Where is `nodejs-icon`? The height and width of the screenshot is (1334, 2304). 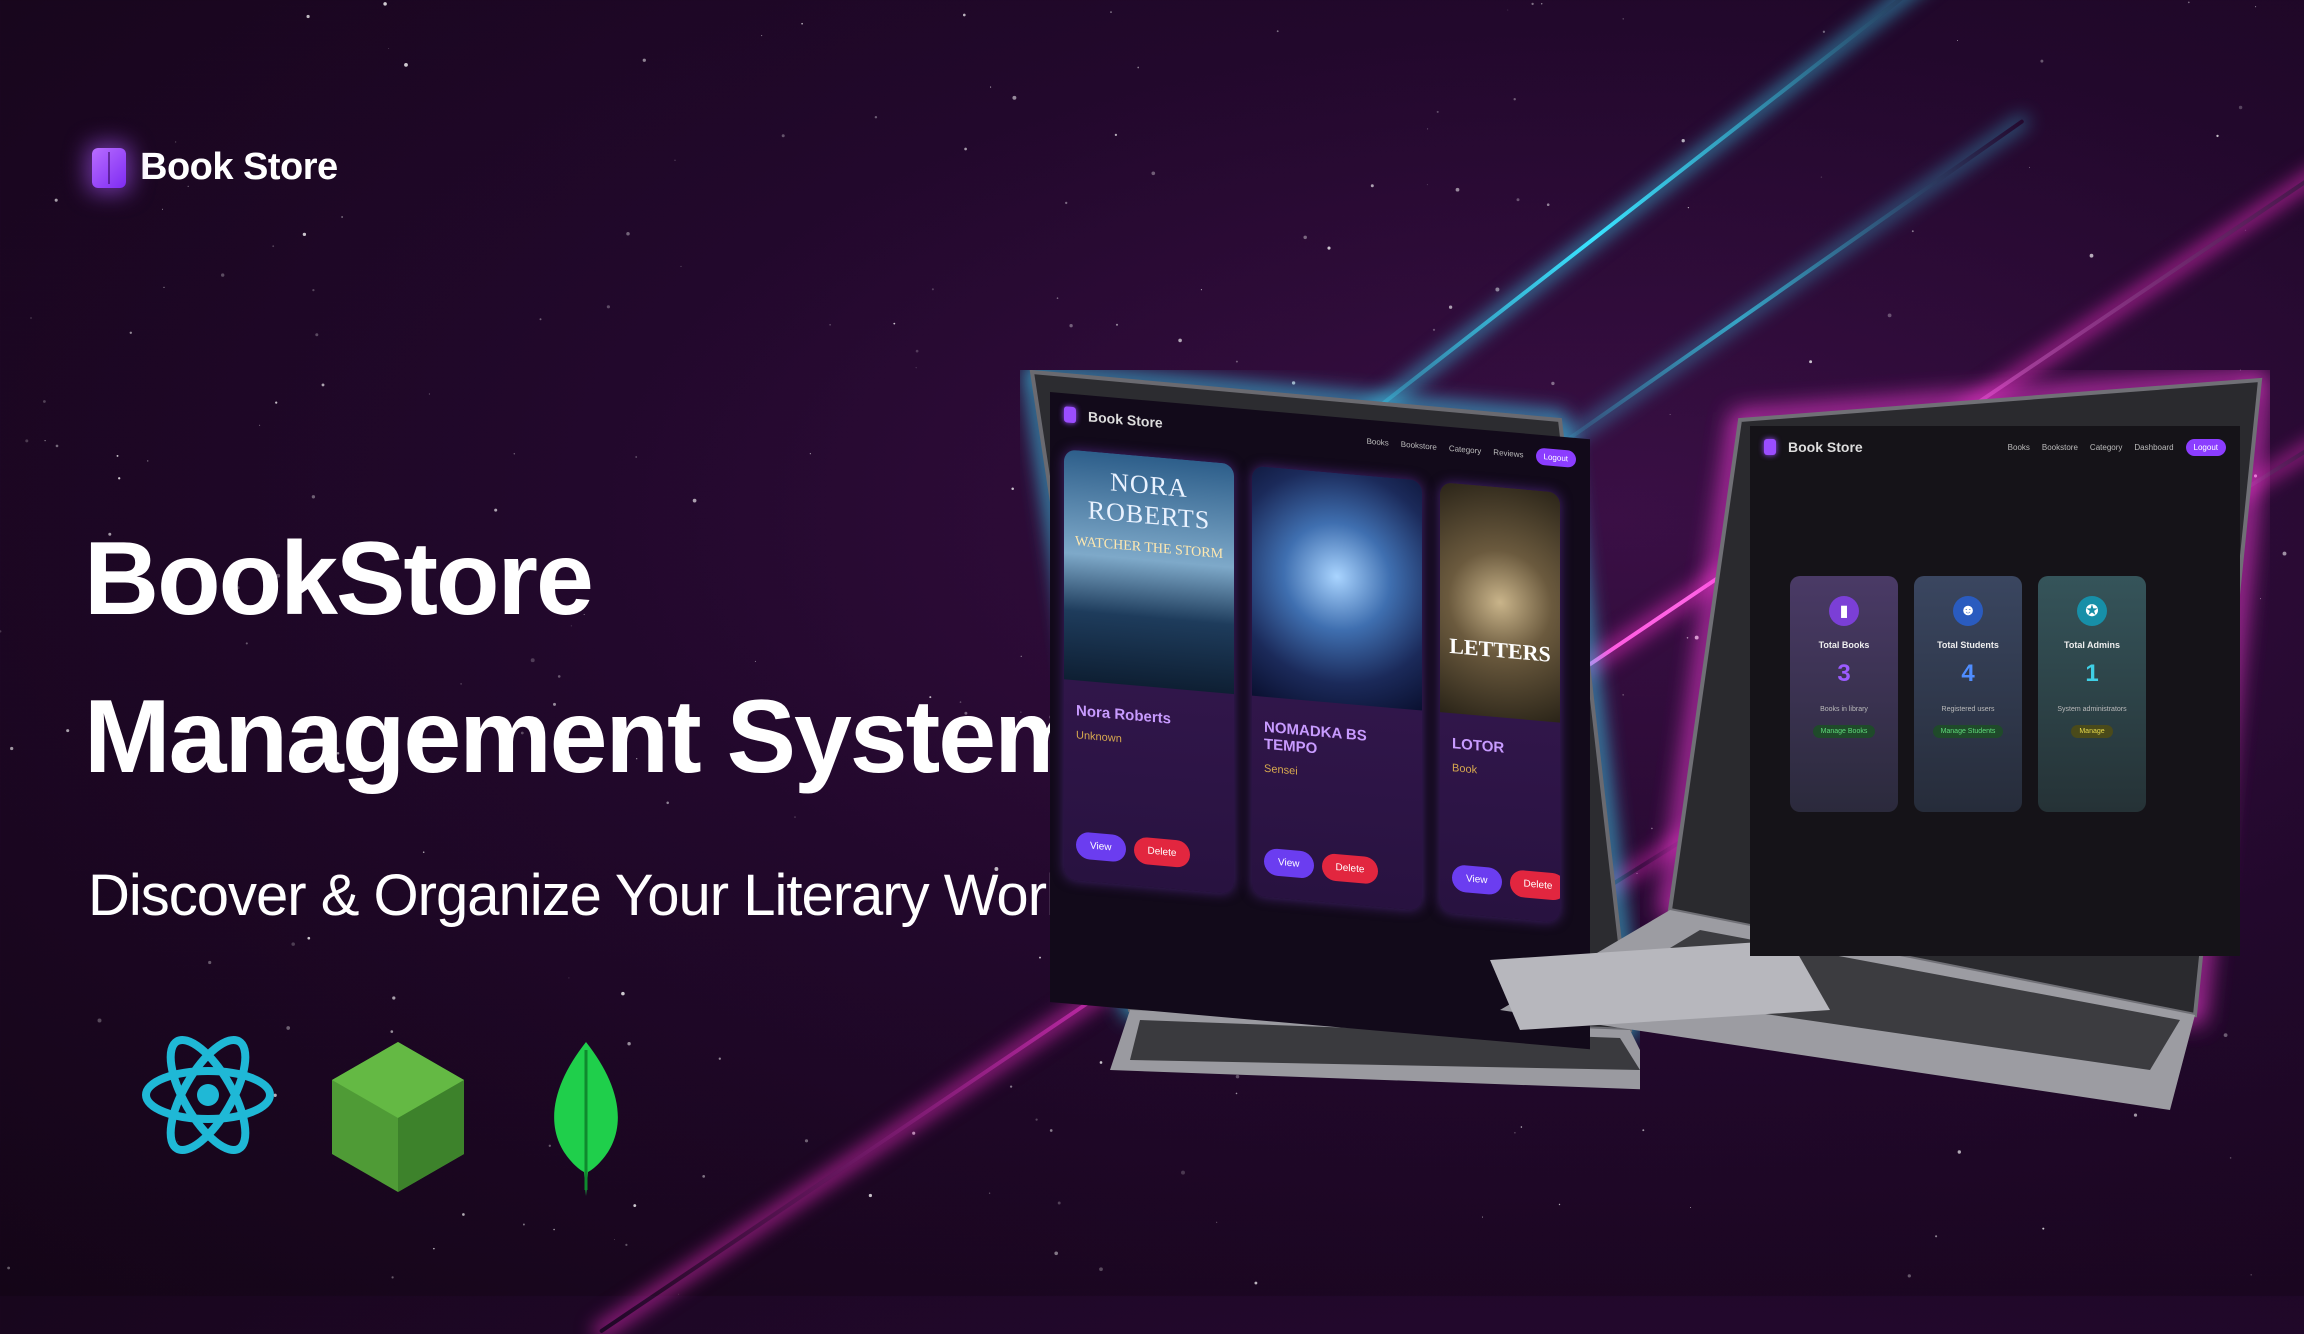
nodejs-icon is located at coordinates (398, 1117).